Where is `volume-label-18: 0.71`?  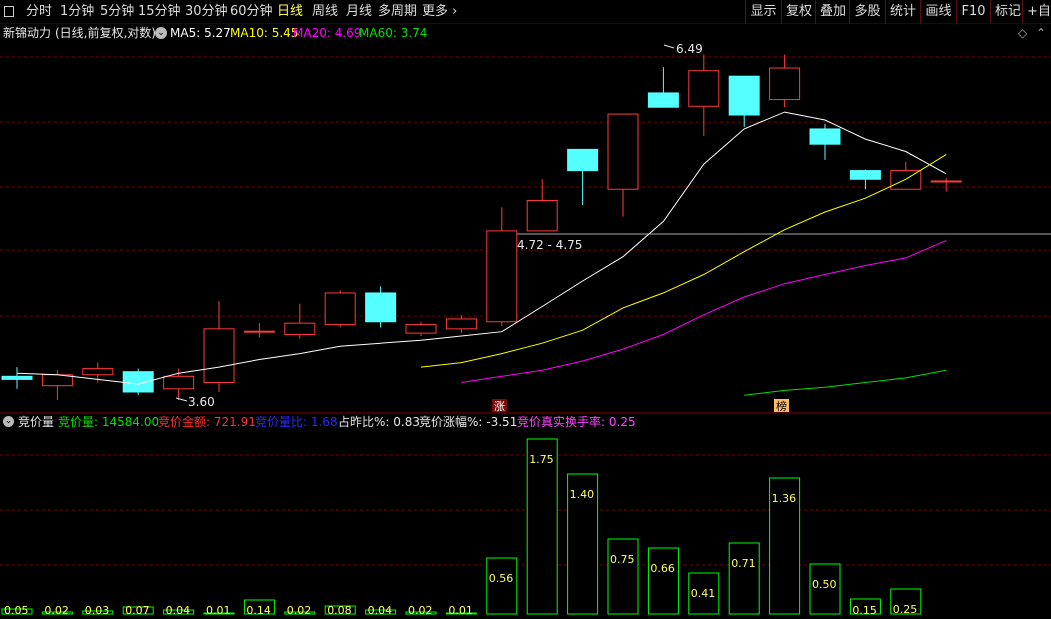 volume-label-18: 0.71 is located at coordinates (743, 563).